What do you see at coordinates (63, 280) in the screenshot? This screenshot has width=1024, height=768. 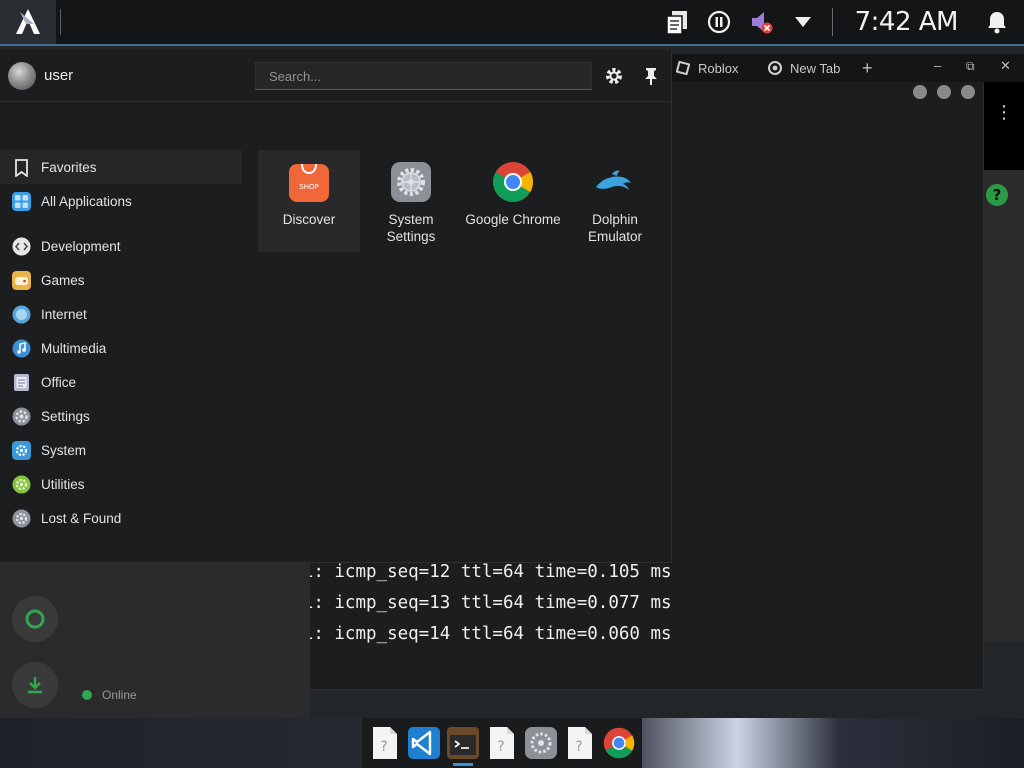 I see `category-label: Games` at bounding box center [63, 280].